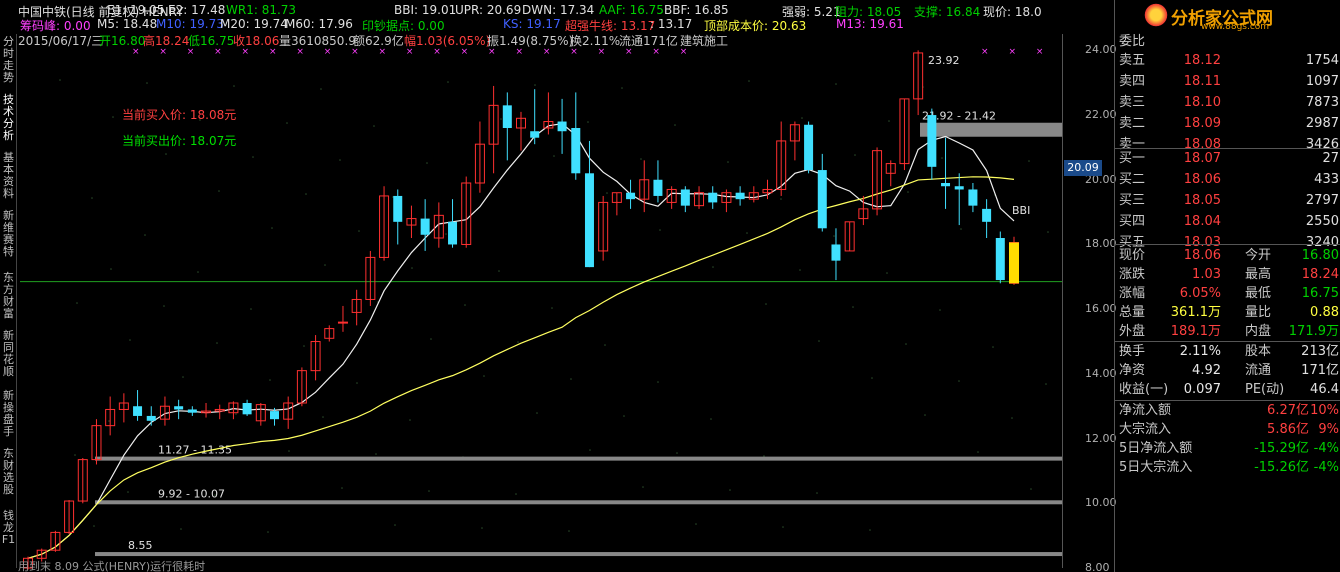  Describe the element at coordinates (179, 115) in the screenshot. I see `buy-price-label: 当前买入价: 18.08元` at that location.